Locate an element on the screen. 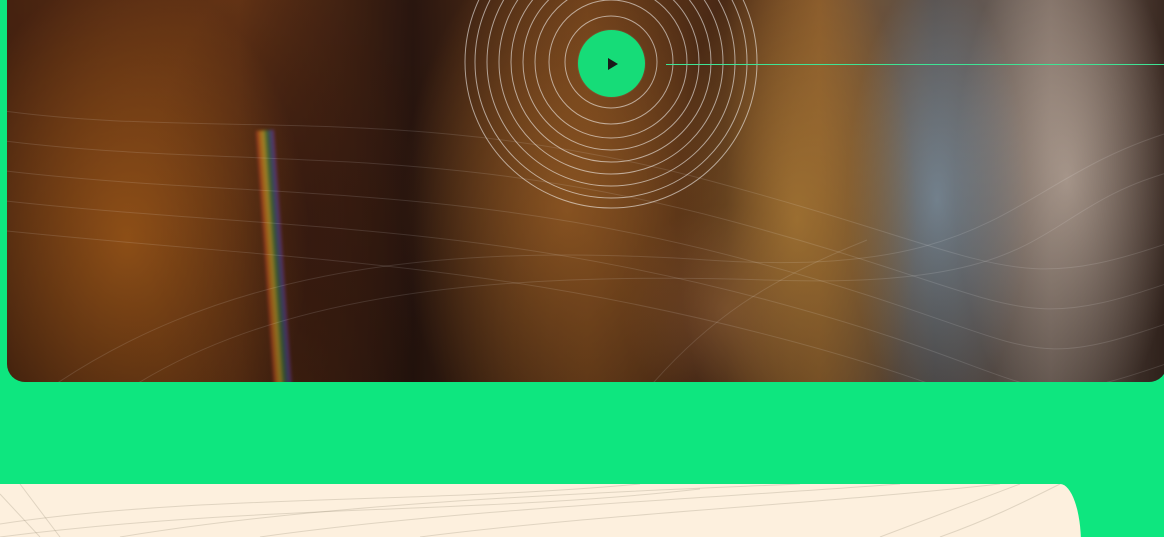 The height and width of the screenshot is (537, 1164). video-progress-line is located at coordinates (915, 64).